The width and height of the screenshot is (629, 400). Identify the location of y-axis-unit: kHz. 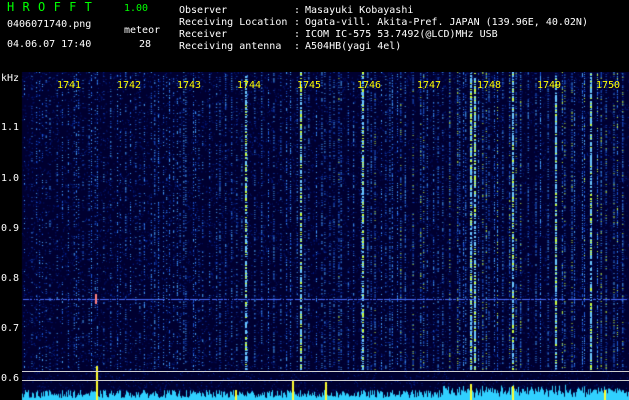
(10, 78).